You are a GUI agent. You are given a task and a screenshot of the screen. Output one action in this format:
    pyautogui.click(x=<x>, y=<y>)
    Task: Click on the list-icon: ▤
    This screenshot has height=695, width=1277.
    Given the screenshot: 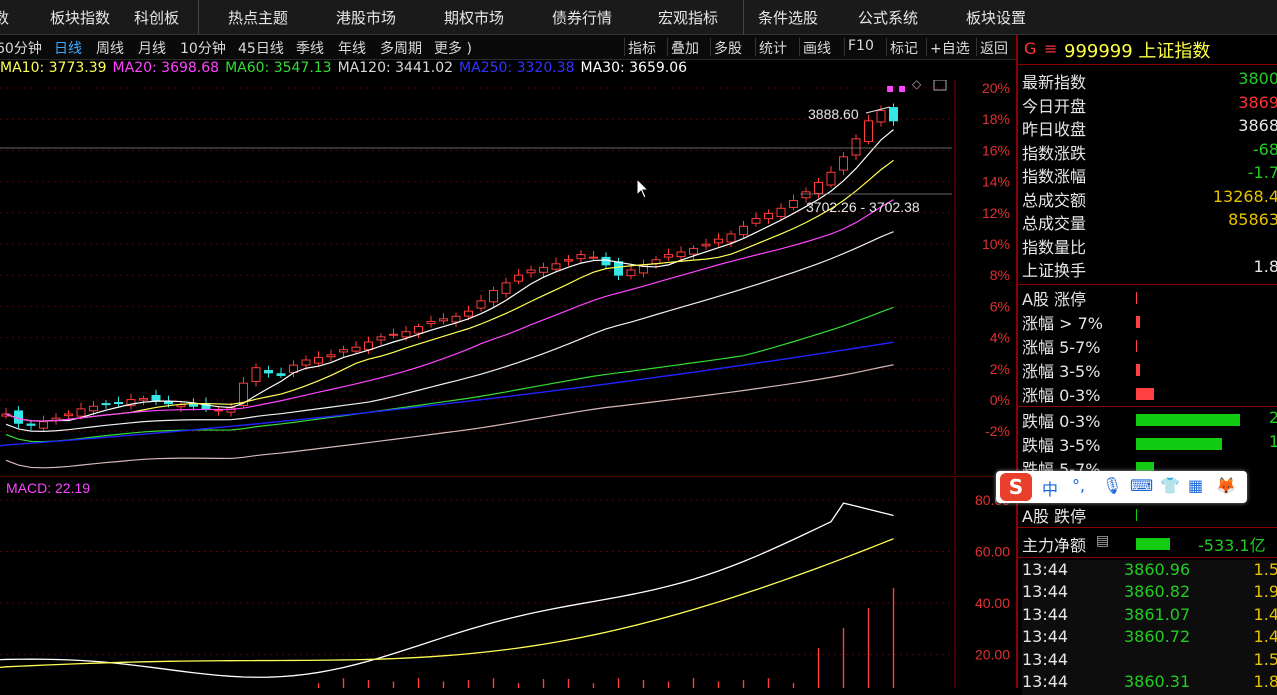 What is the action you would take?
    pyautogui.click(x=1102, y=541)
    